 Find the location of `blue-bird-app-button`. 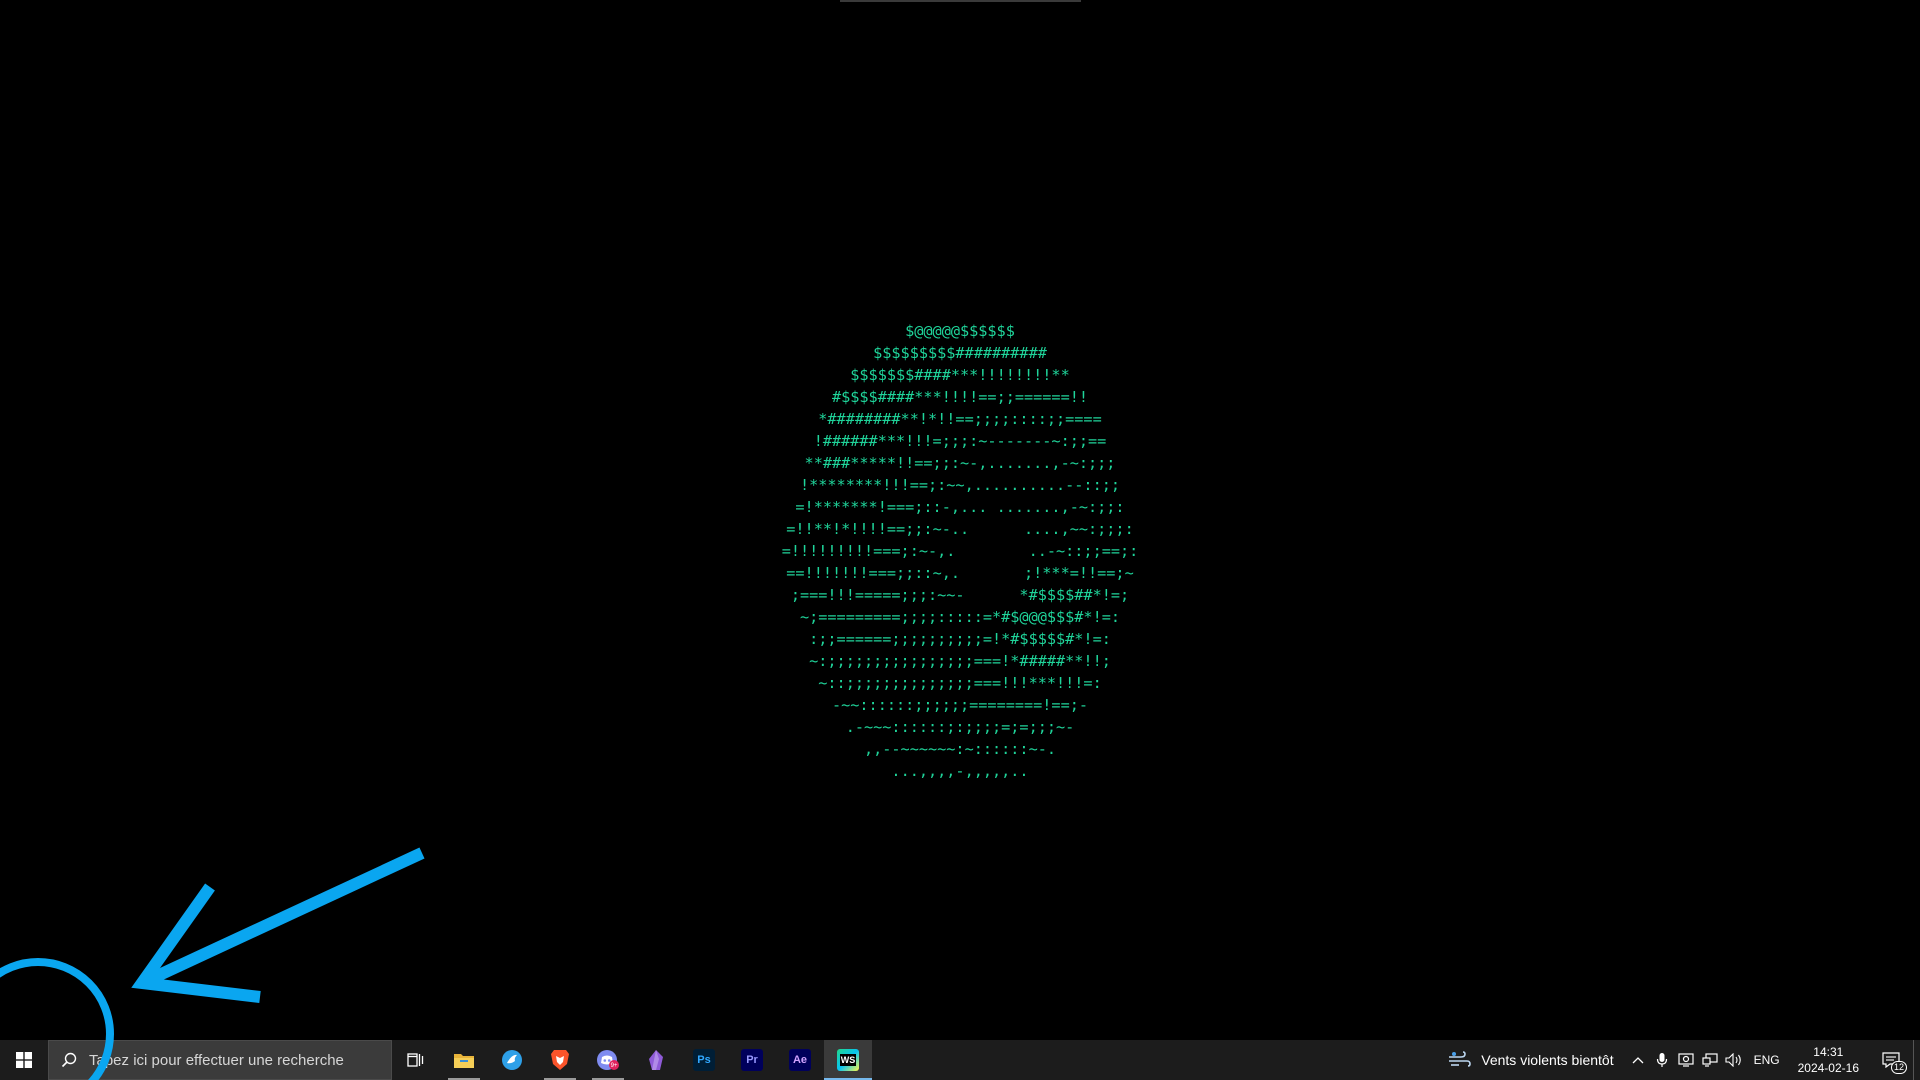

blue-bird-app-button is located at coordinates (512, 1060).